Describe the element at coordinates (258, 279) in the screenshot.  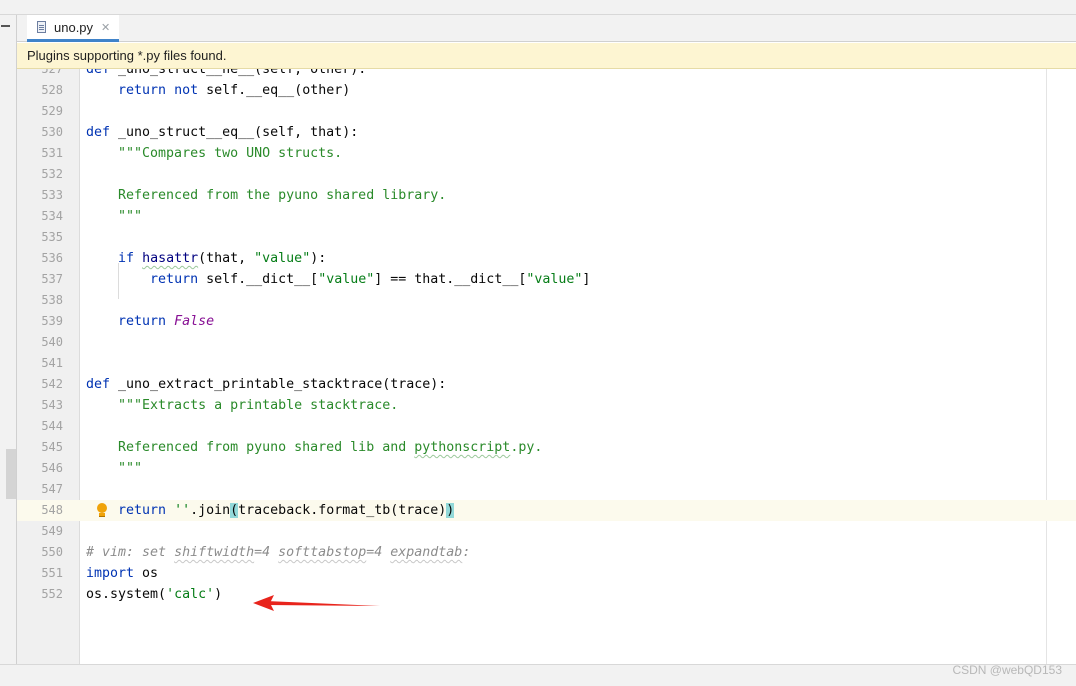
I see `code-token: self.__dict__[` at that location.